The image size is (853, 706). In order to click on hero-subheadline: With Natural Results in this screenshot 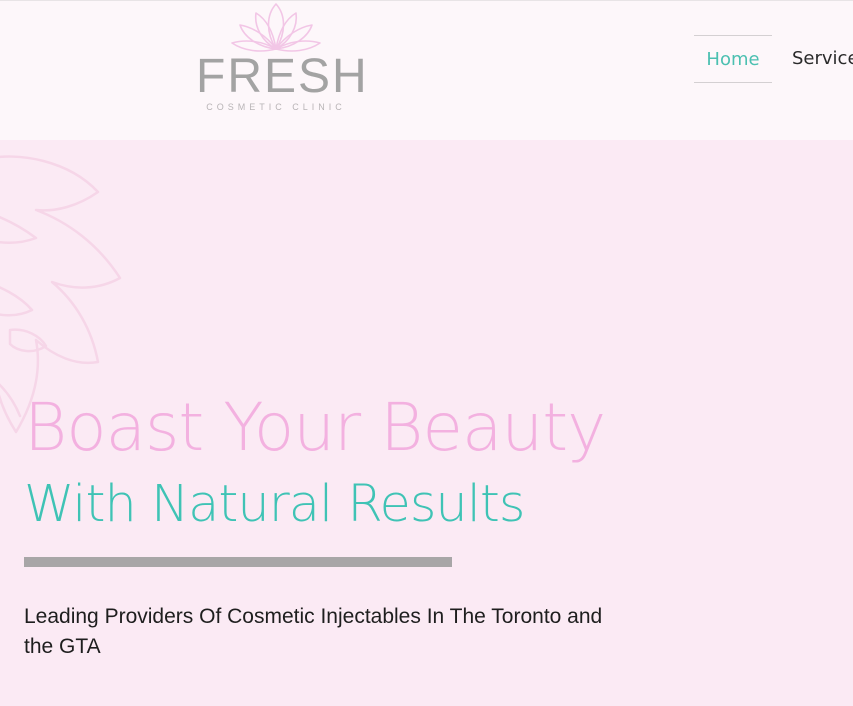, I will do `click(274, 504)`.